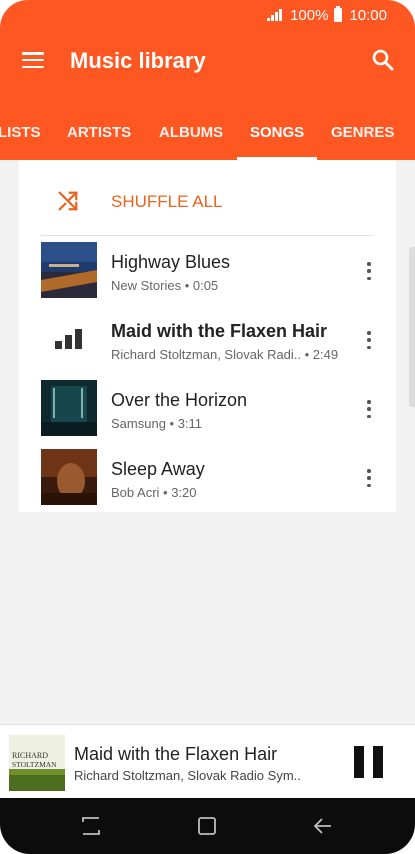  I want to click on song-meta: New Stories • 0:05, so click(165, 285).